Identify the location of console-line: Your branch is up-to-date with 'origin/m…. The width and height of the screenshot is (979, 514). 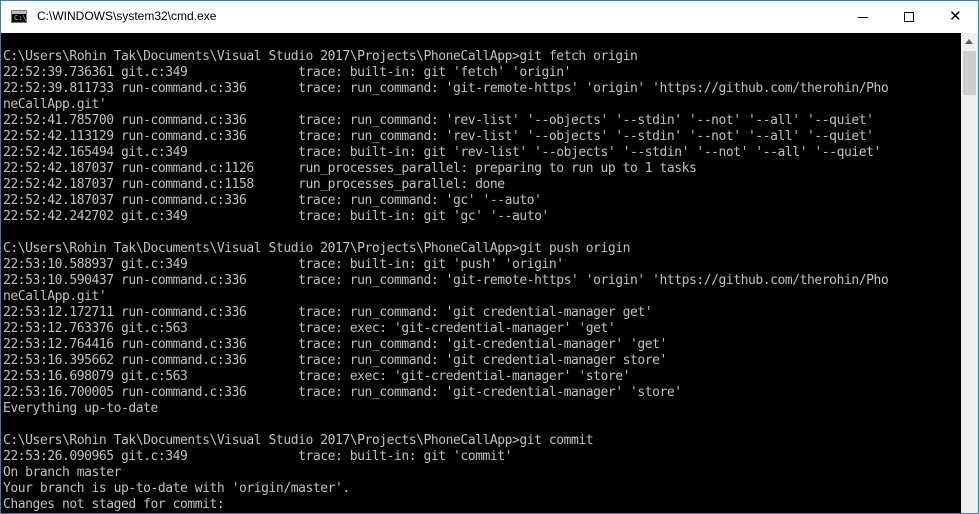
(176, 488).